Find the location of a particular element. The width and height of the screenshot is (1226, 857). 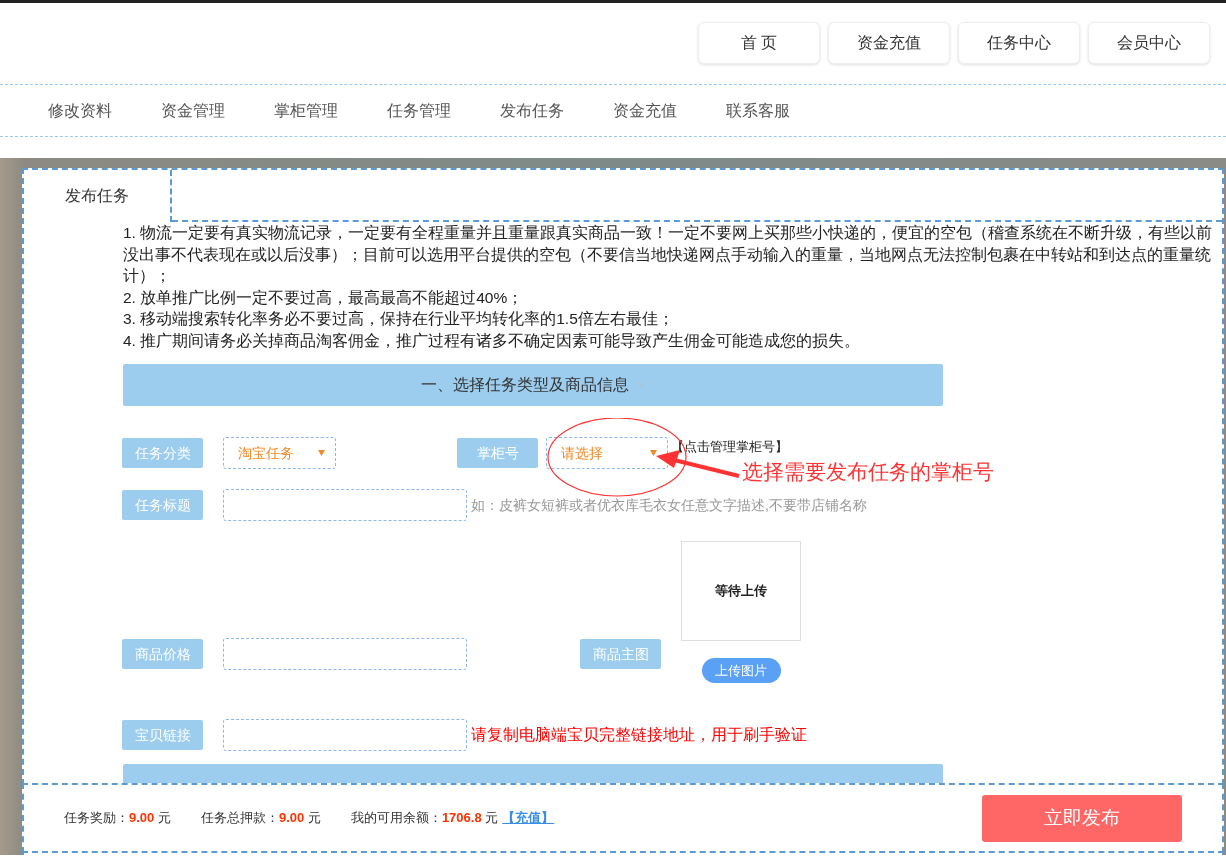

summary-text: 任务总押款：9.00 元 is located at coordinates (260, 818).